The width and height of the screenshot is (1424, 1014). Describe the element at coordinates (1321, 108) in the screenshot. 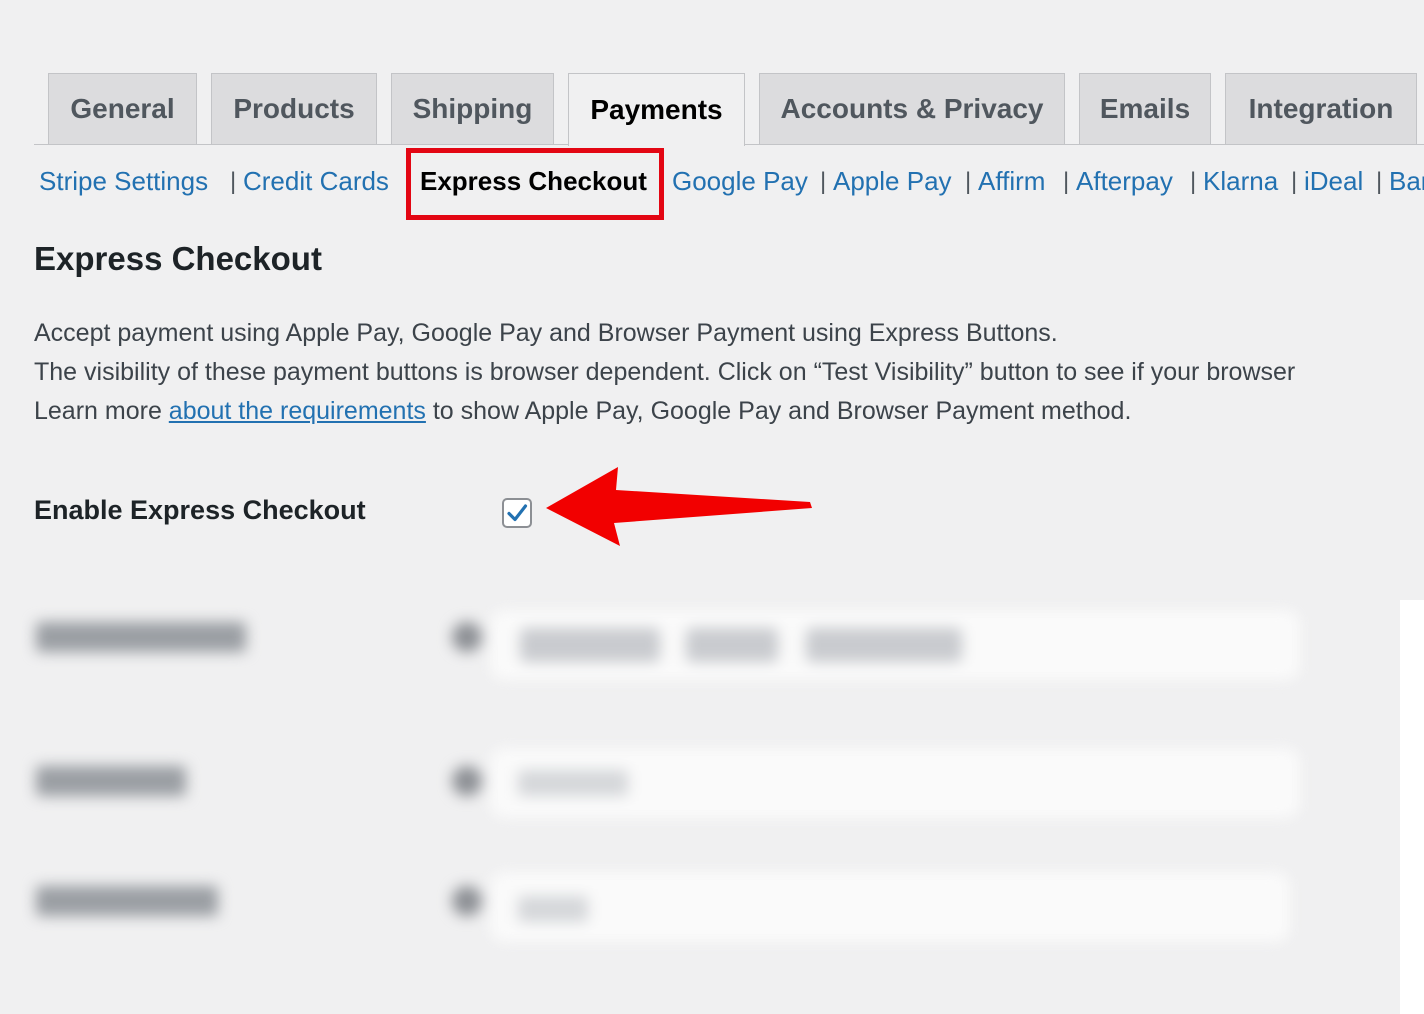

I see `tab-integration: Integration` at that location.